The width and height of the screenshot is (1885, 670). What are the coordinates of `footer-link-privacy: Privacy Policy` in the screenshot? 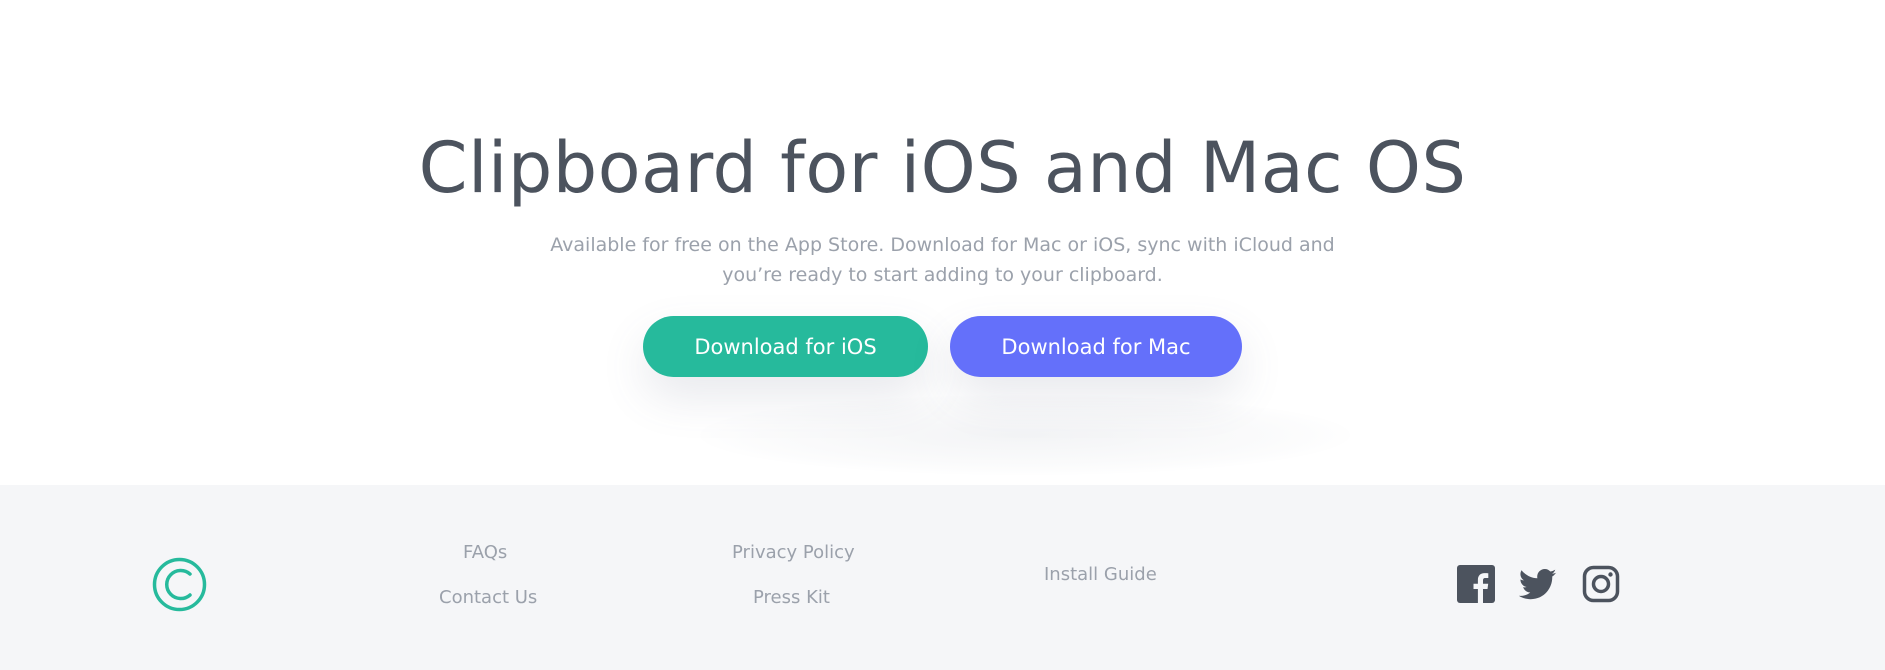 It's located at (793, 552).